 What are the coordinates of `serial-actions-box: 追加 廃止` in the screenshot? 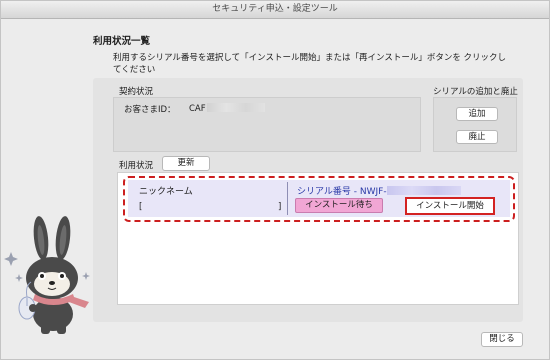 It's located at (475, 124).